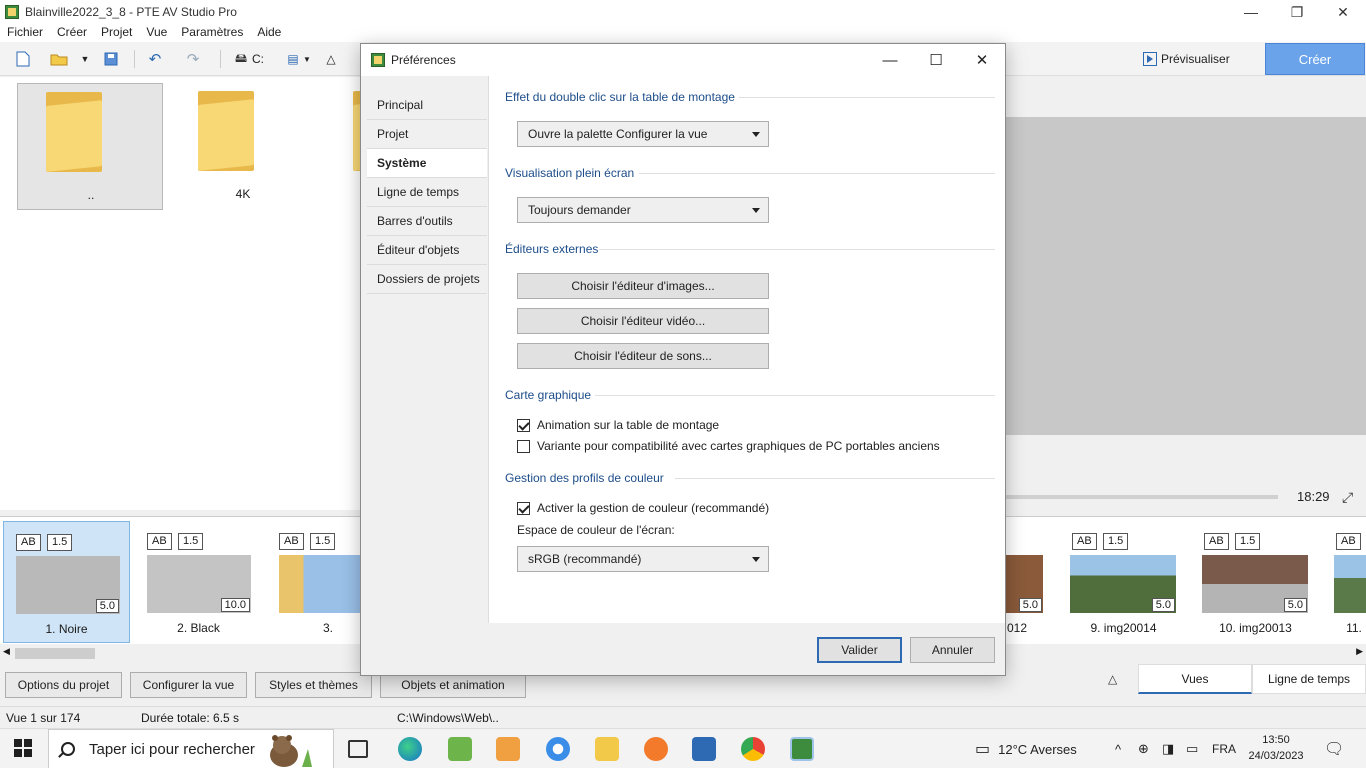  I want to click on notifications-icon: 🗨, so click(1334, 748).